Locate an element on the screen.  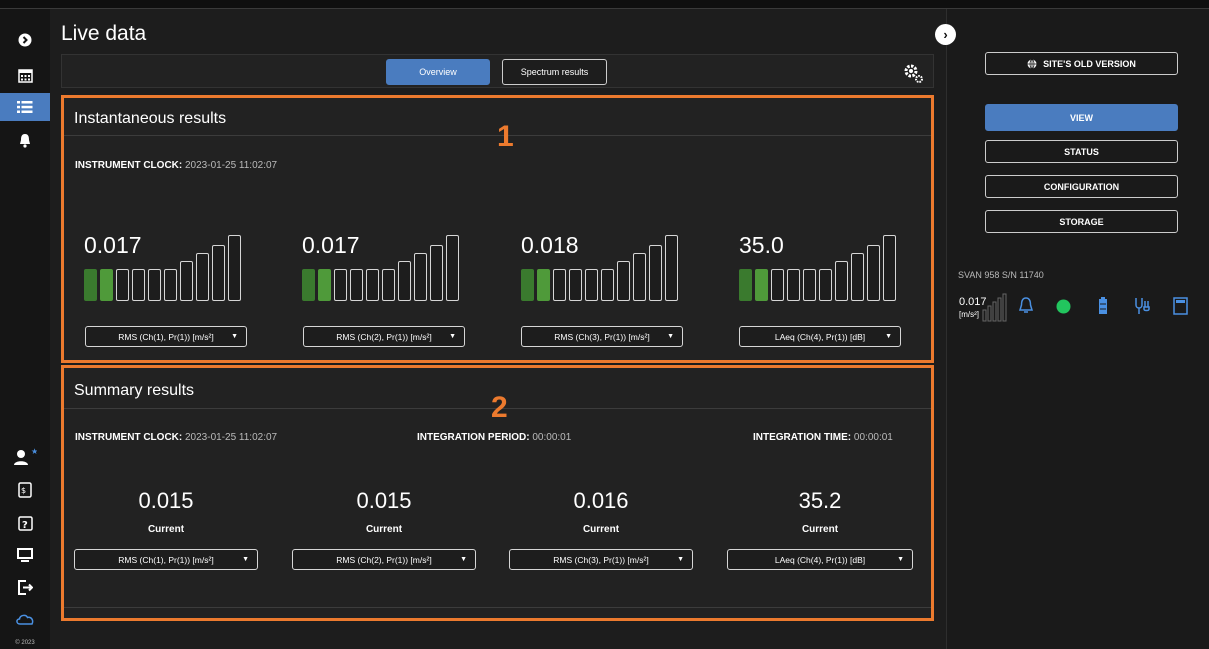
status-dot-icon is located at coordinates (1063, 306).